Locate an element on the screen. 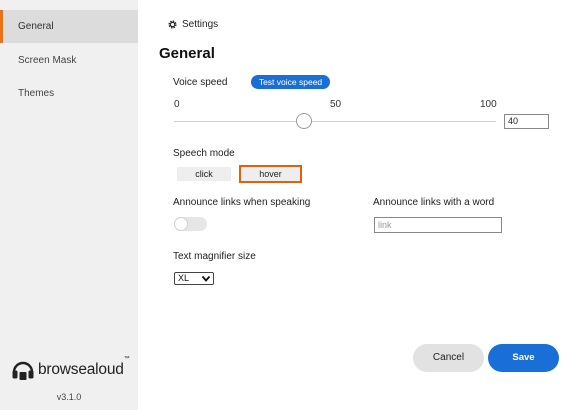 The height and width of the screenshot is (410, 578). brand-name: browsealoud™ is located at coordinates (84, 367).